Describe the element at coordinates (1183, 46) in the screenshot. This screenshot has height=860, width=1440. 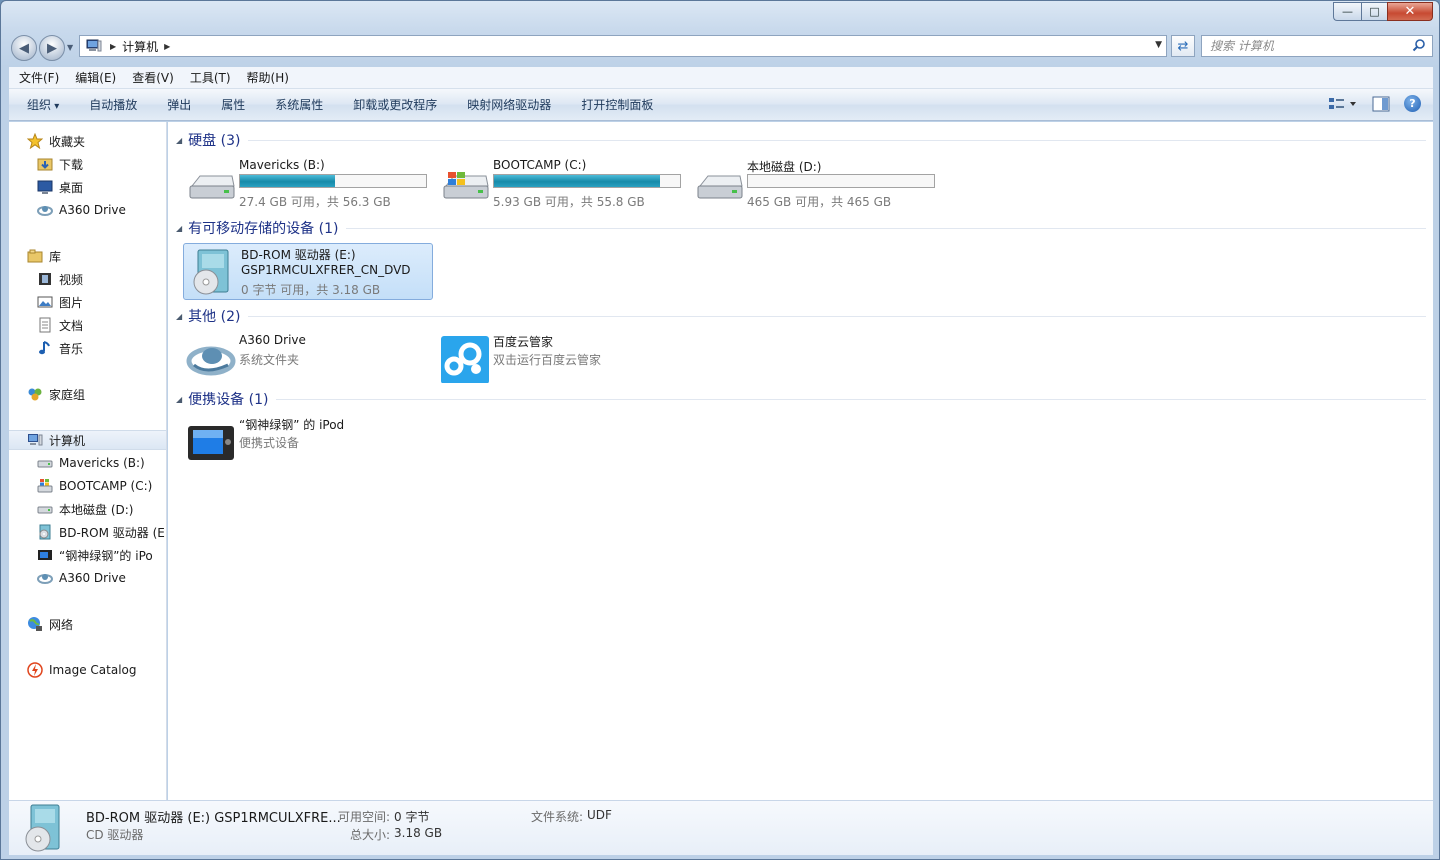
I see `refresh-button: ⇄` at that location.